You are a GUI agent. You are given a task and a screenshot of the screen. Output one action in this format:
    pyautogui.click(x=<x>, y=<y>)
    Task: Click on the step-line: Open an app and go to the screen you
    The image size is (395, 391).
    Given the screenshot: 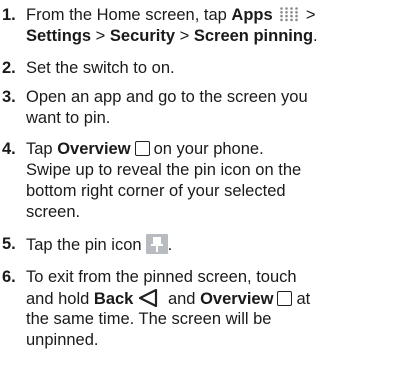 What is the action you would take?
    pyautogui.click(x=167, y=97)
    